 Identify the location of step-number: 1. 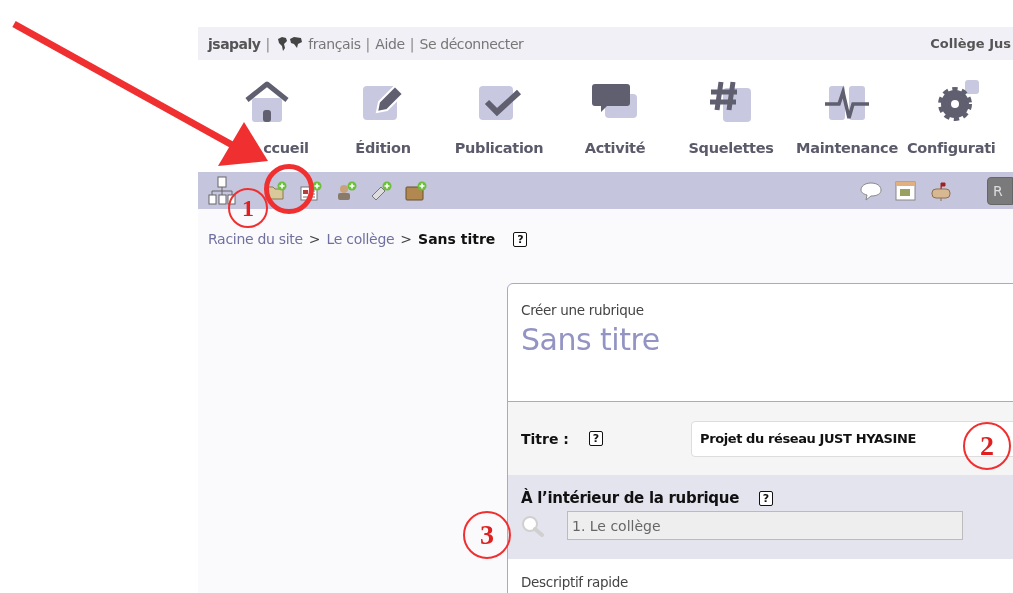
(248, 208).